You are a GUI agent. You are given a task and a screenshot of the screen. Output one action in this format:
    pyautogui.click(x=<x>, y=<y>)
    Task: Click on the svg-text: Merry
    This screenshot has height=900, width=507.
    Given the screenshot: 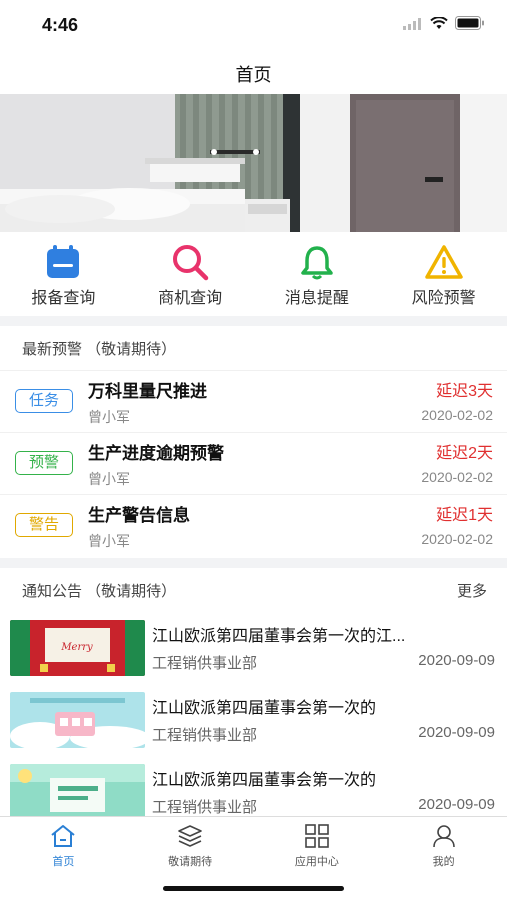 What is the action you would take?
    pyautogui.click(x=76, y=647)
    